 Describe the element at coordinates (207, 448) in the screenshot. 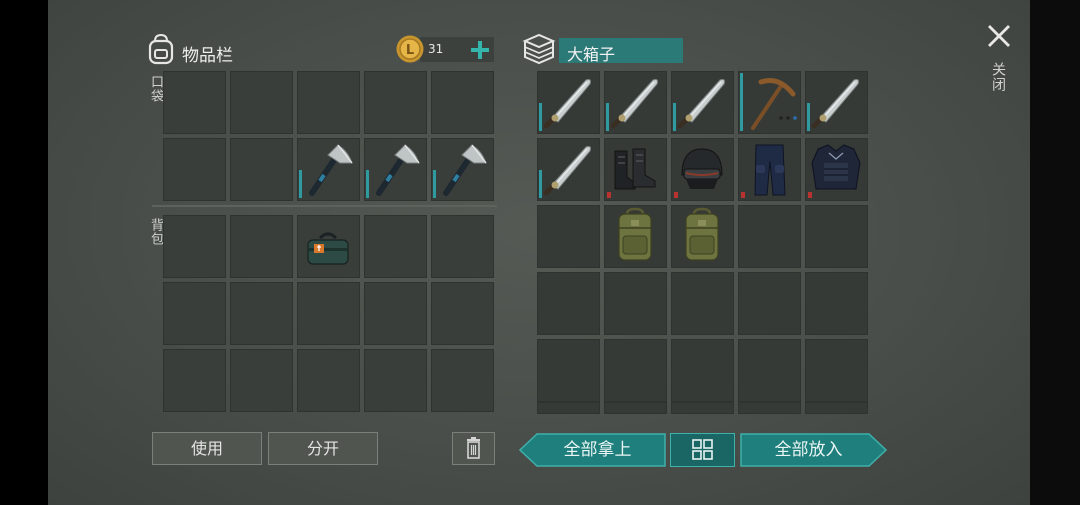

I see `use-button: 使用` at that location.